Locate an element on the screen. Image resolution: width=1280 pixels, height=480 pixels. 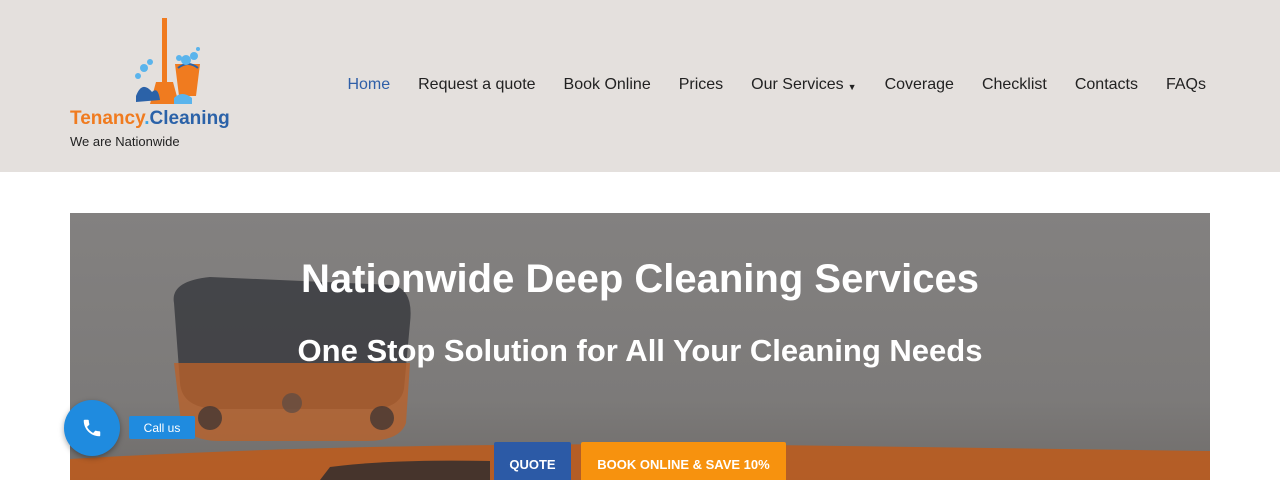
nav-item-prices: Prices is located at coordinates (701, 85).